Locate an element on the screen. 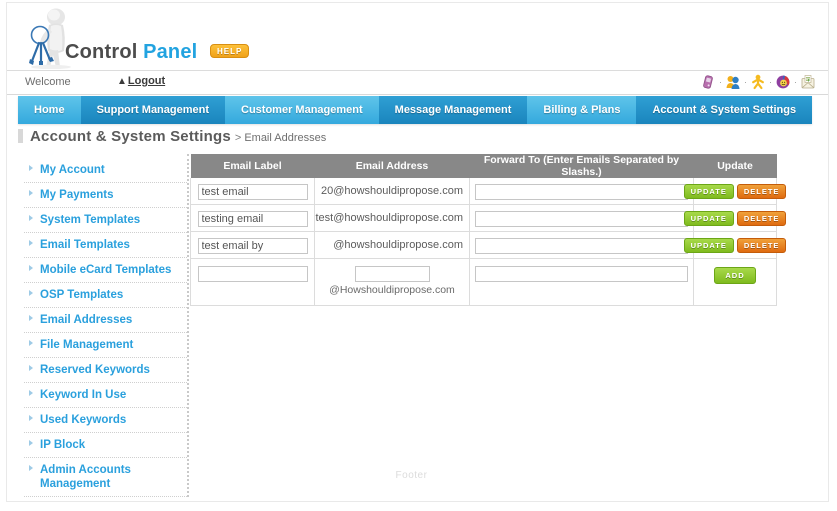 This screenshot has height=511, width=837. user-group-icon is located at coordinates (733, 82).